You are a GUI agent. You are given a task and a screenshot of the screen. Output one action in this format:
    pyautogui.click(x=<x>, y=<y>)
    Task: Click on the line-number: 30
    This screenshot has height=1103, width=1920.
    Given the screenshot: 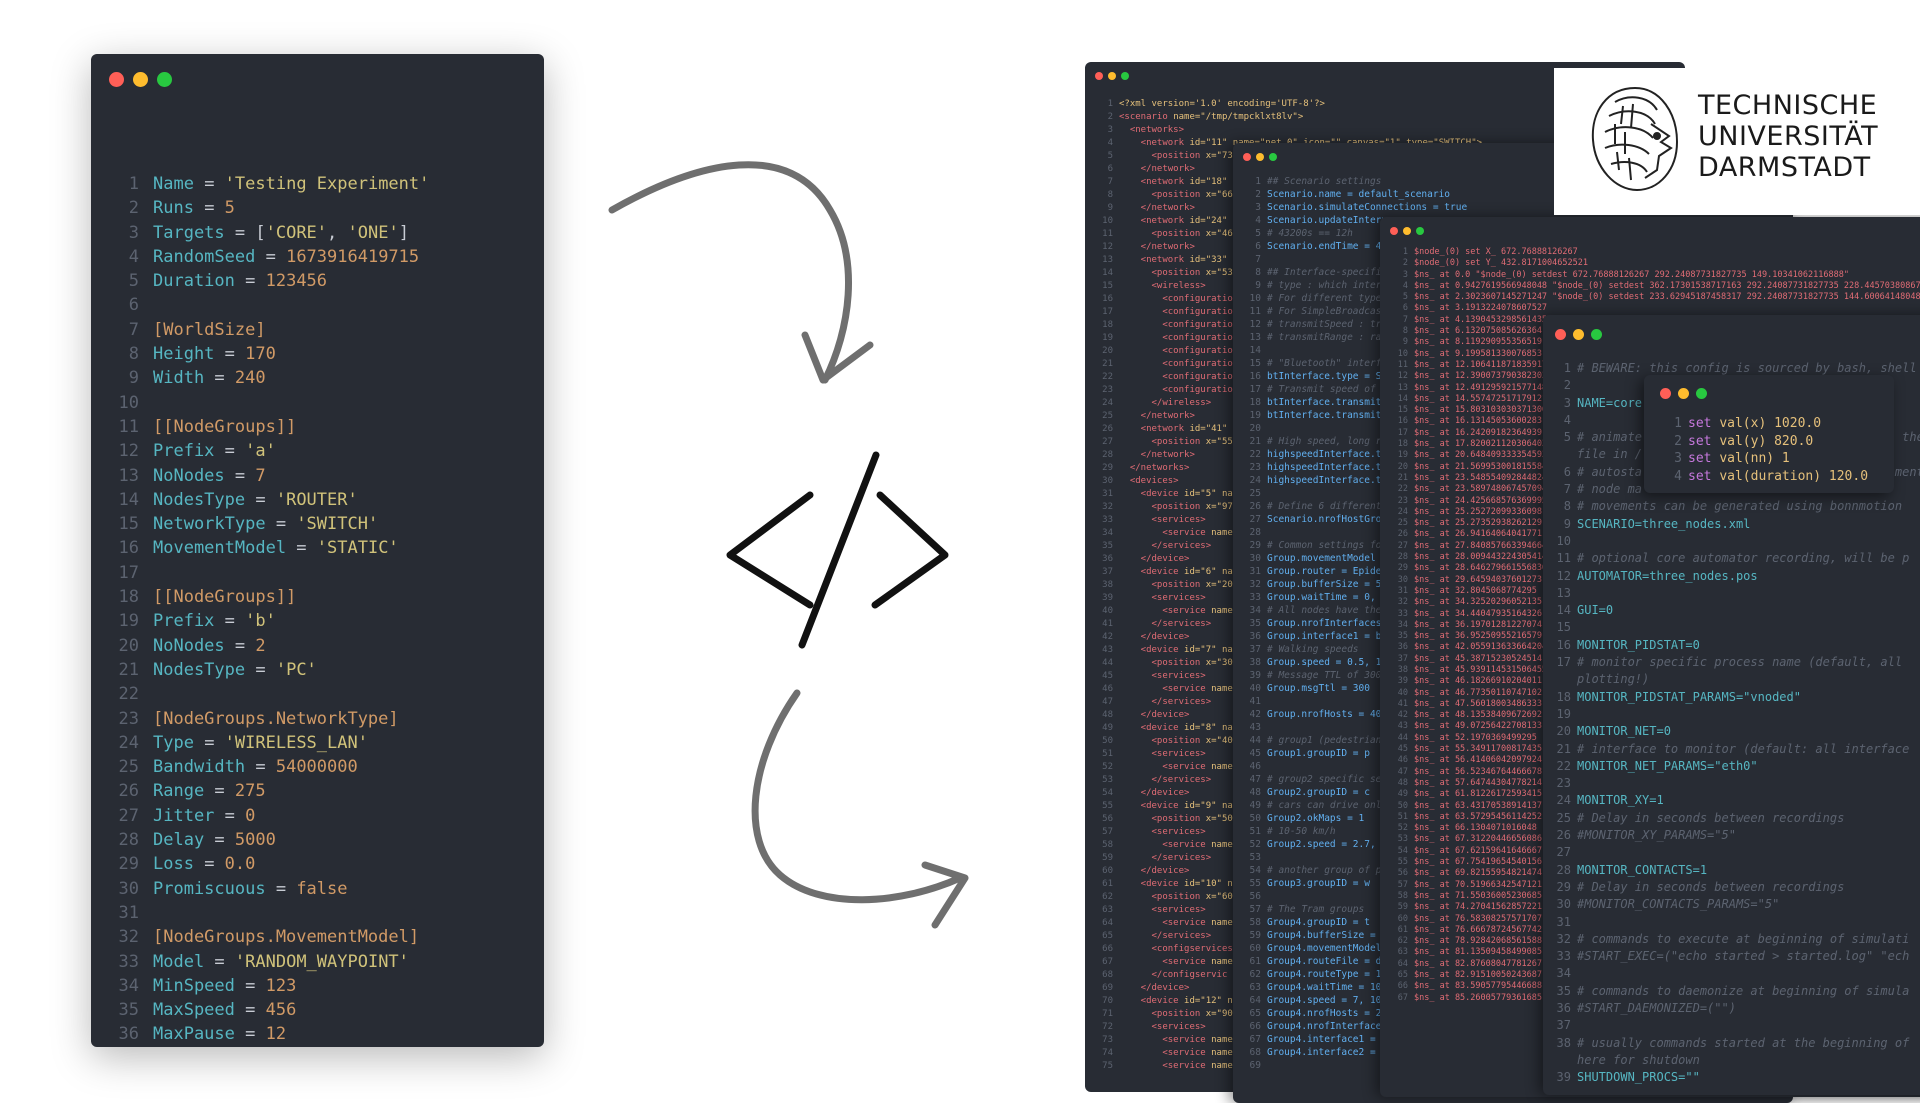 What is the action you would take?
    pyautogui.click(x=1399, y=580)
    